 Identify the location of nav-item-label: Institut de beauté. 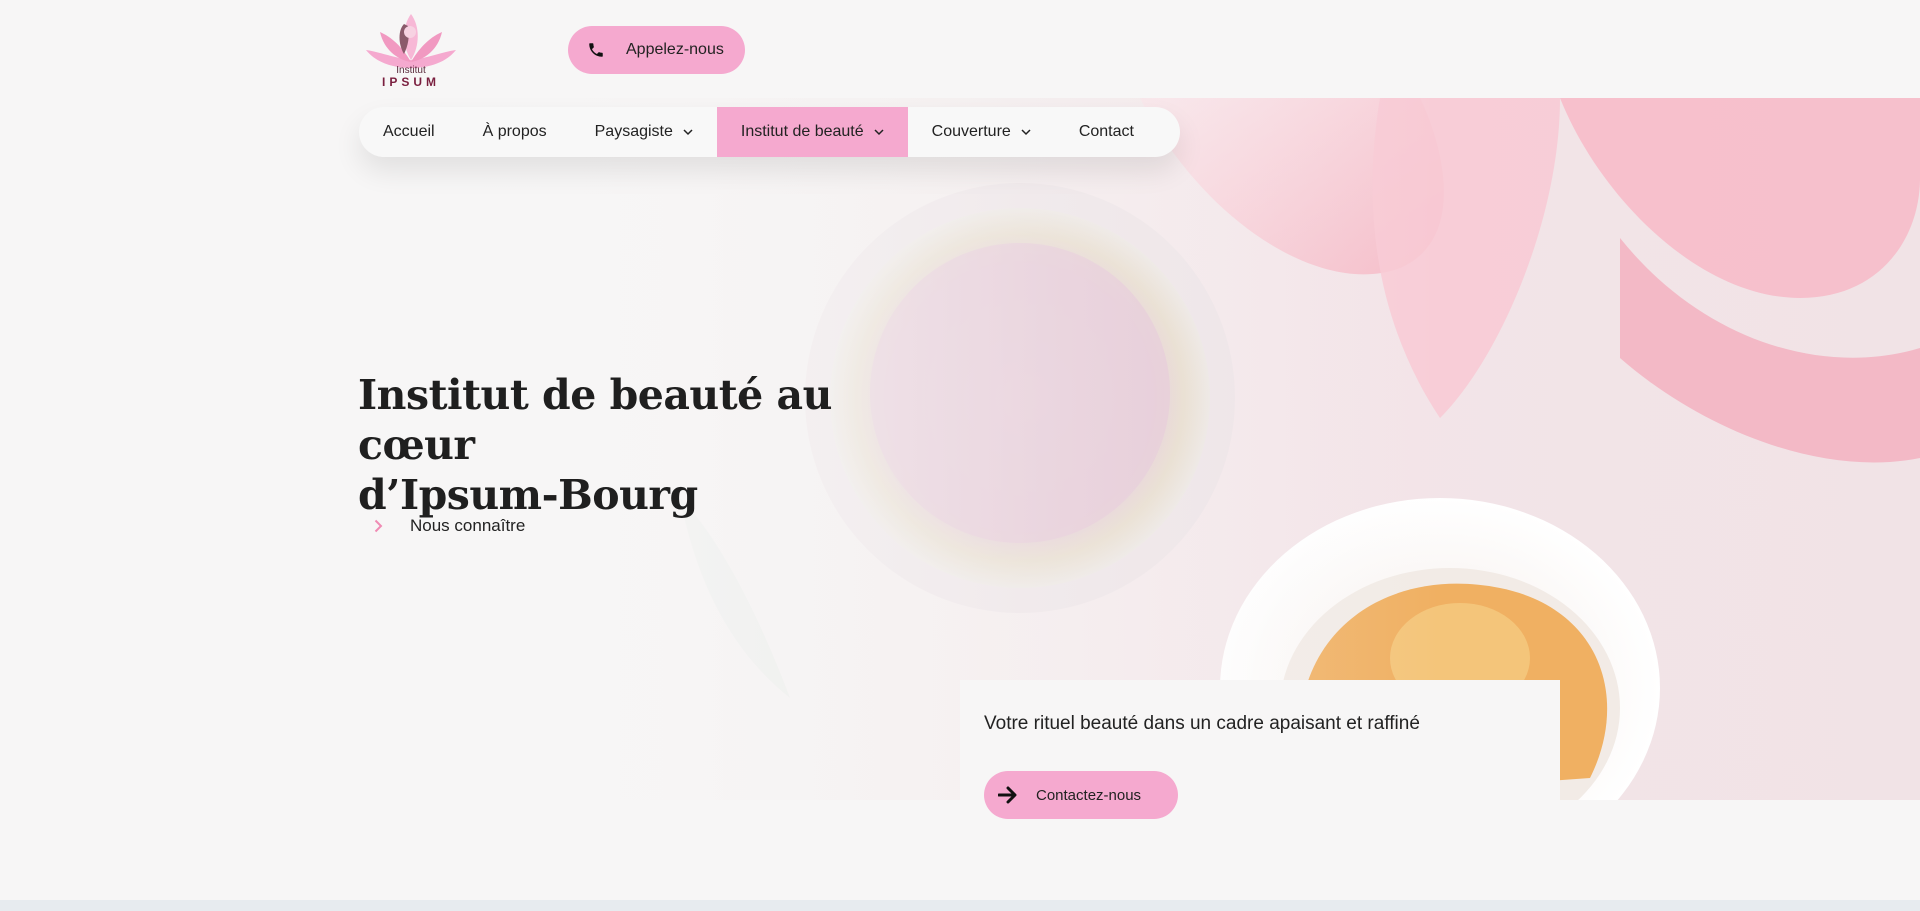
(802, 131).